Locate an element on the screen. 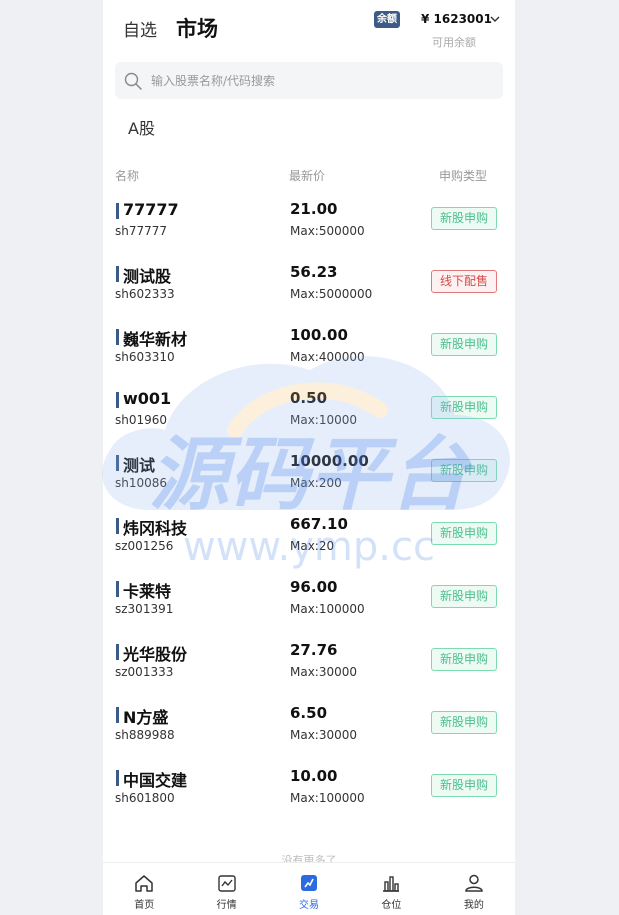  stock-row: N方盛 sh889988 6.50 Max:30000 新股申购 is located at coordinates (309, 728).